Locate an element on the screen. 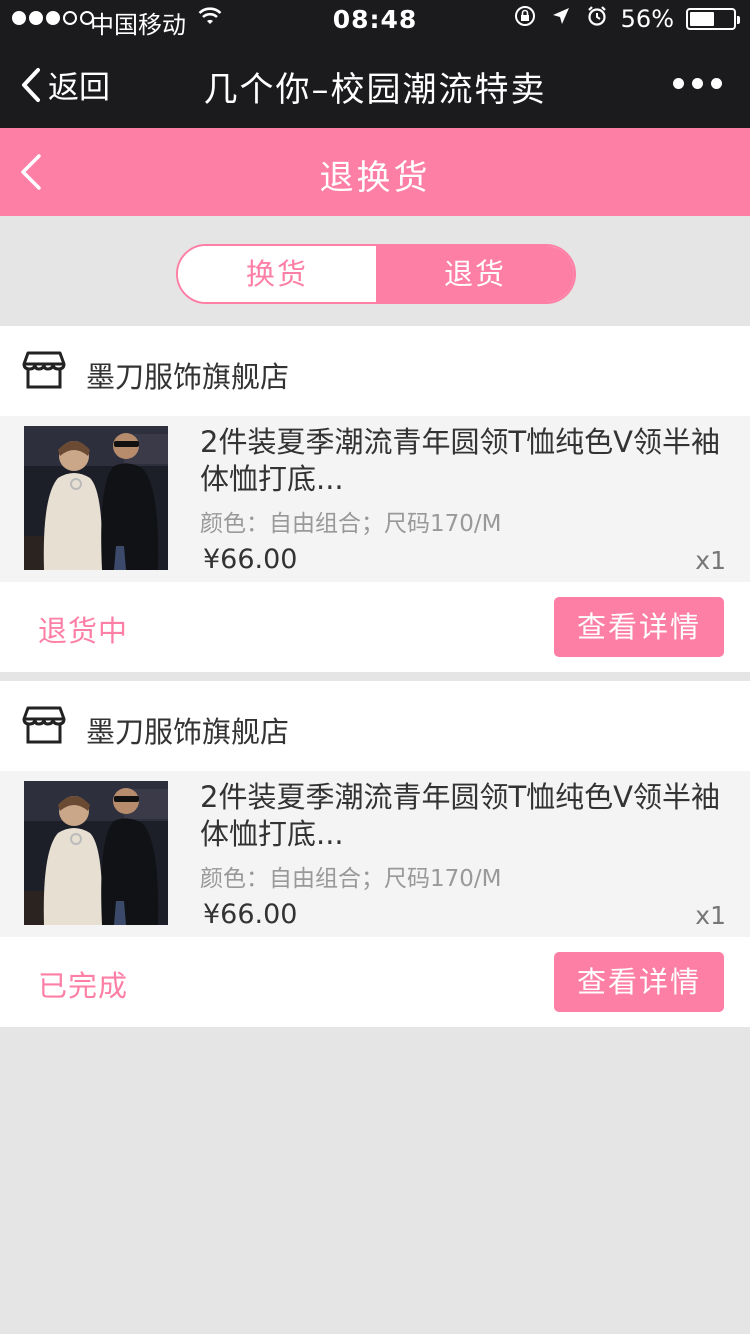 The height and width of the screenshot is (1334, 750). page-title: 退换货 is located at coordinates (375, 178).